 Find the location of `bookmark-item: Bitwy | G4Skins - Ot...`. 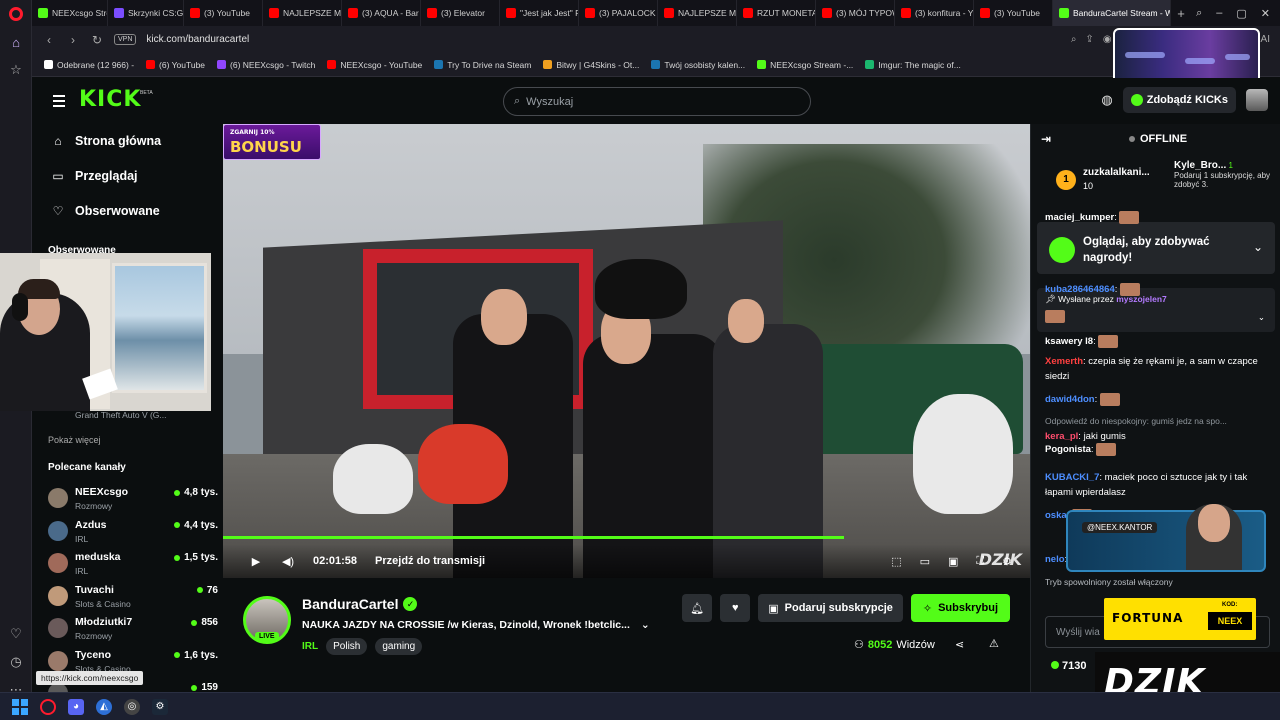

bookmark-item: Bitwy | G4Skins - Ot... is located at coordinates (591, 65).